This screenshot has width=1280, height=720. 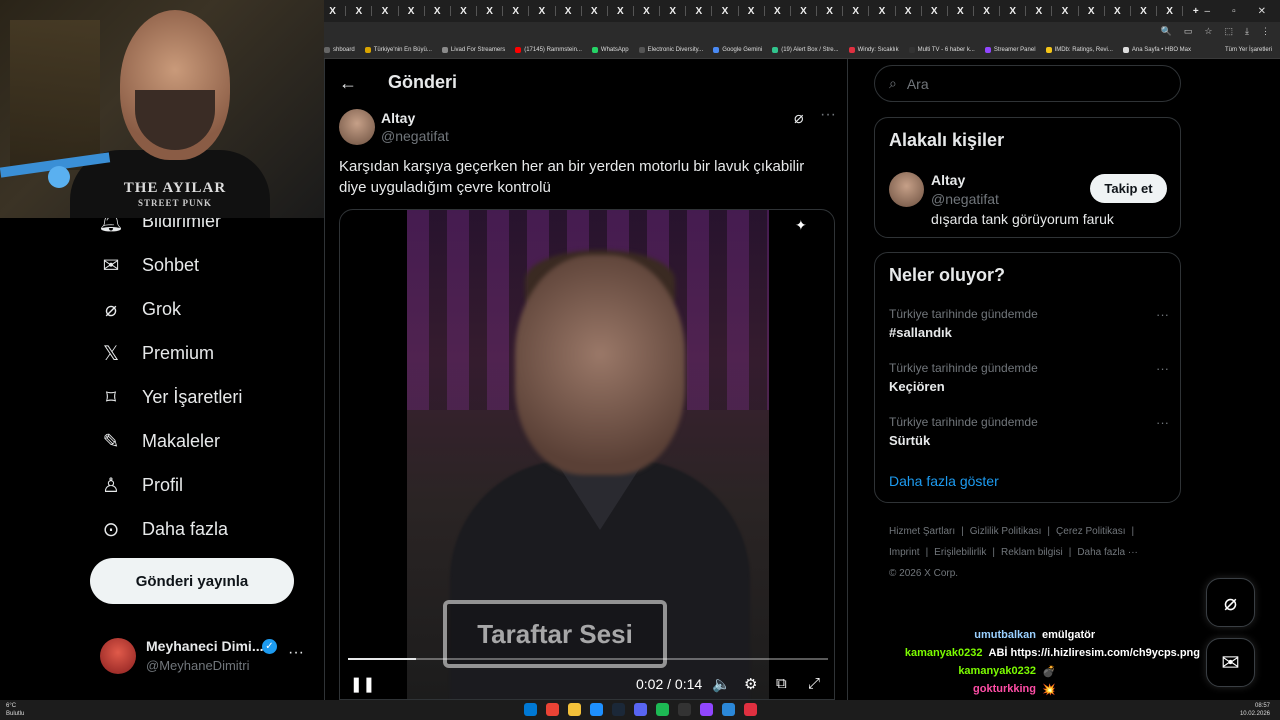 I want to click on settings-gear-icon: ⚙, so click(x=750, y=684).